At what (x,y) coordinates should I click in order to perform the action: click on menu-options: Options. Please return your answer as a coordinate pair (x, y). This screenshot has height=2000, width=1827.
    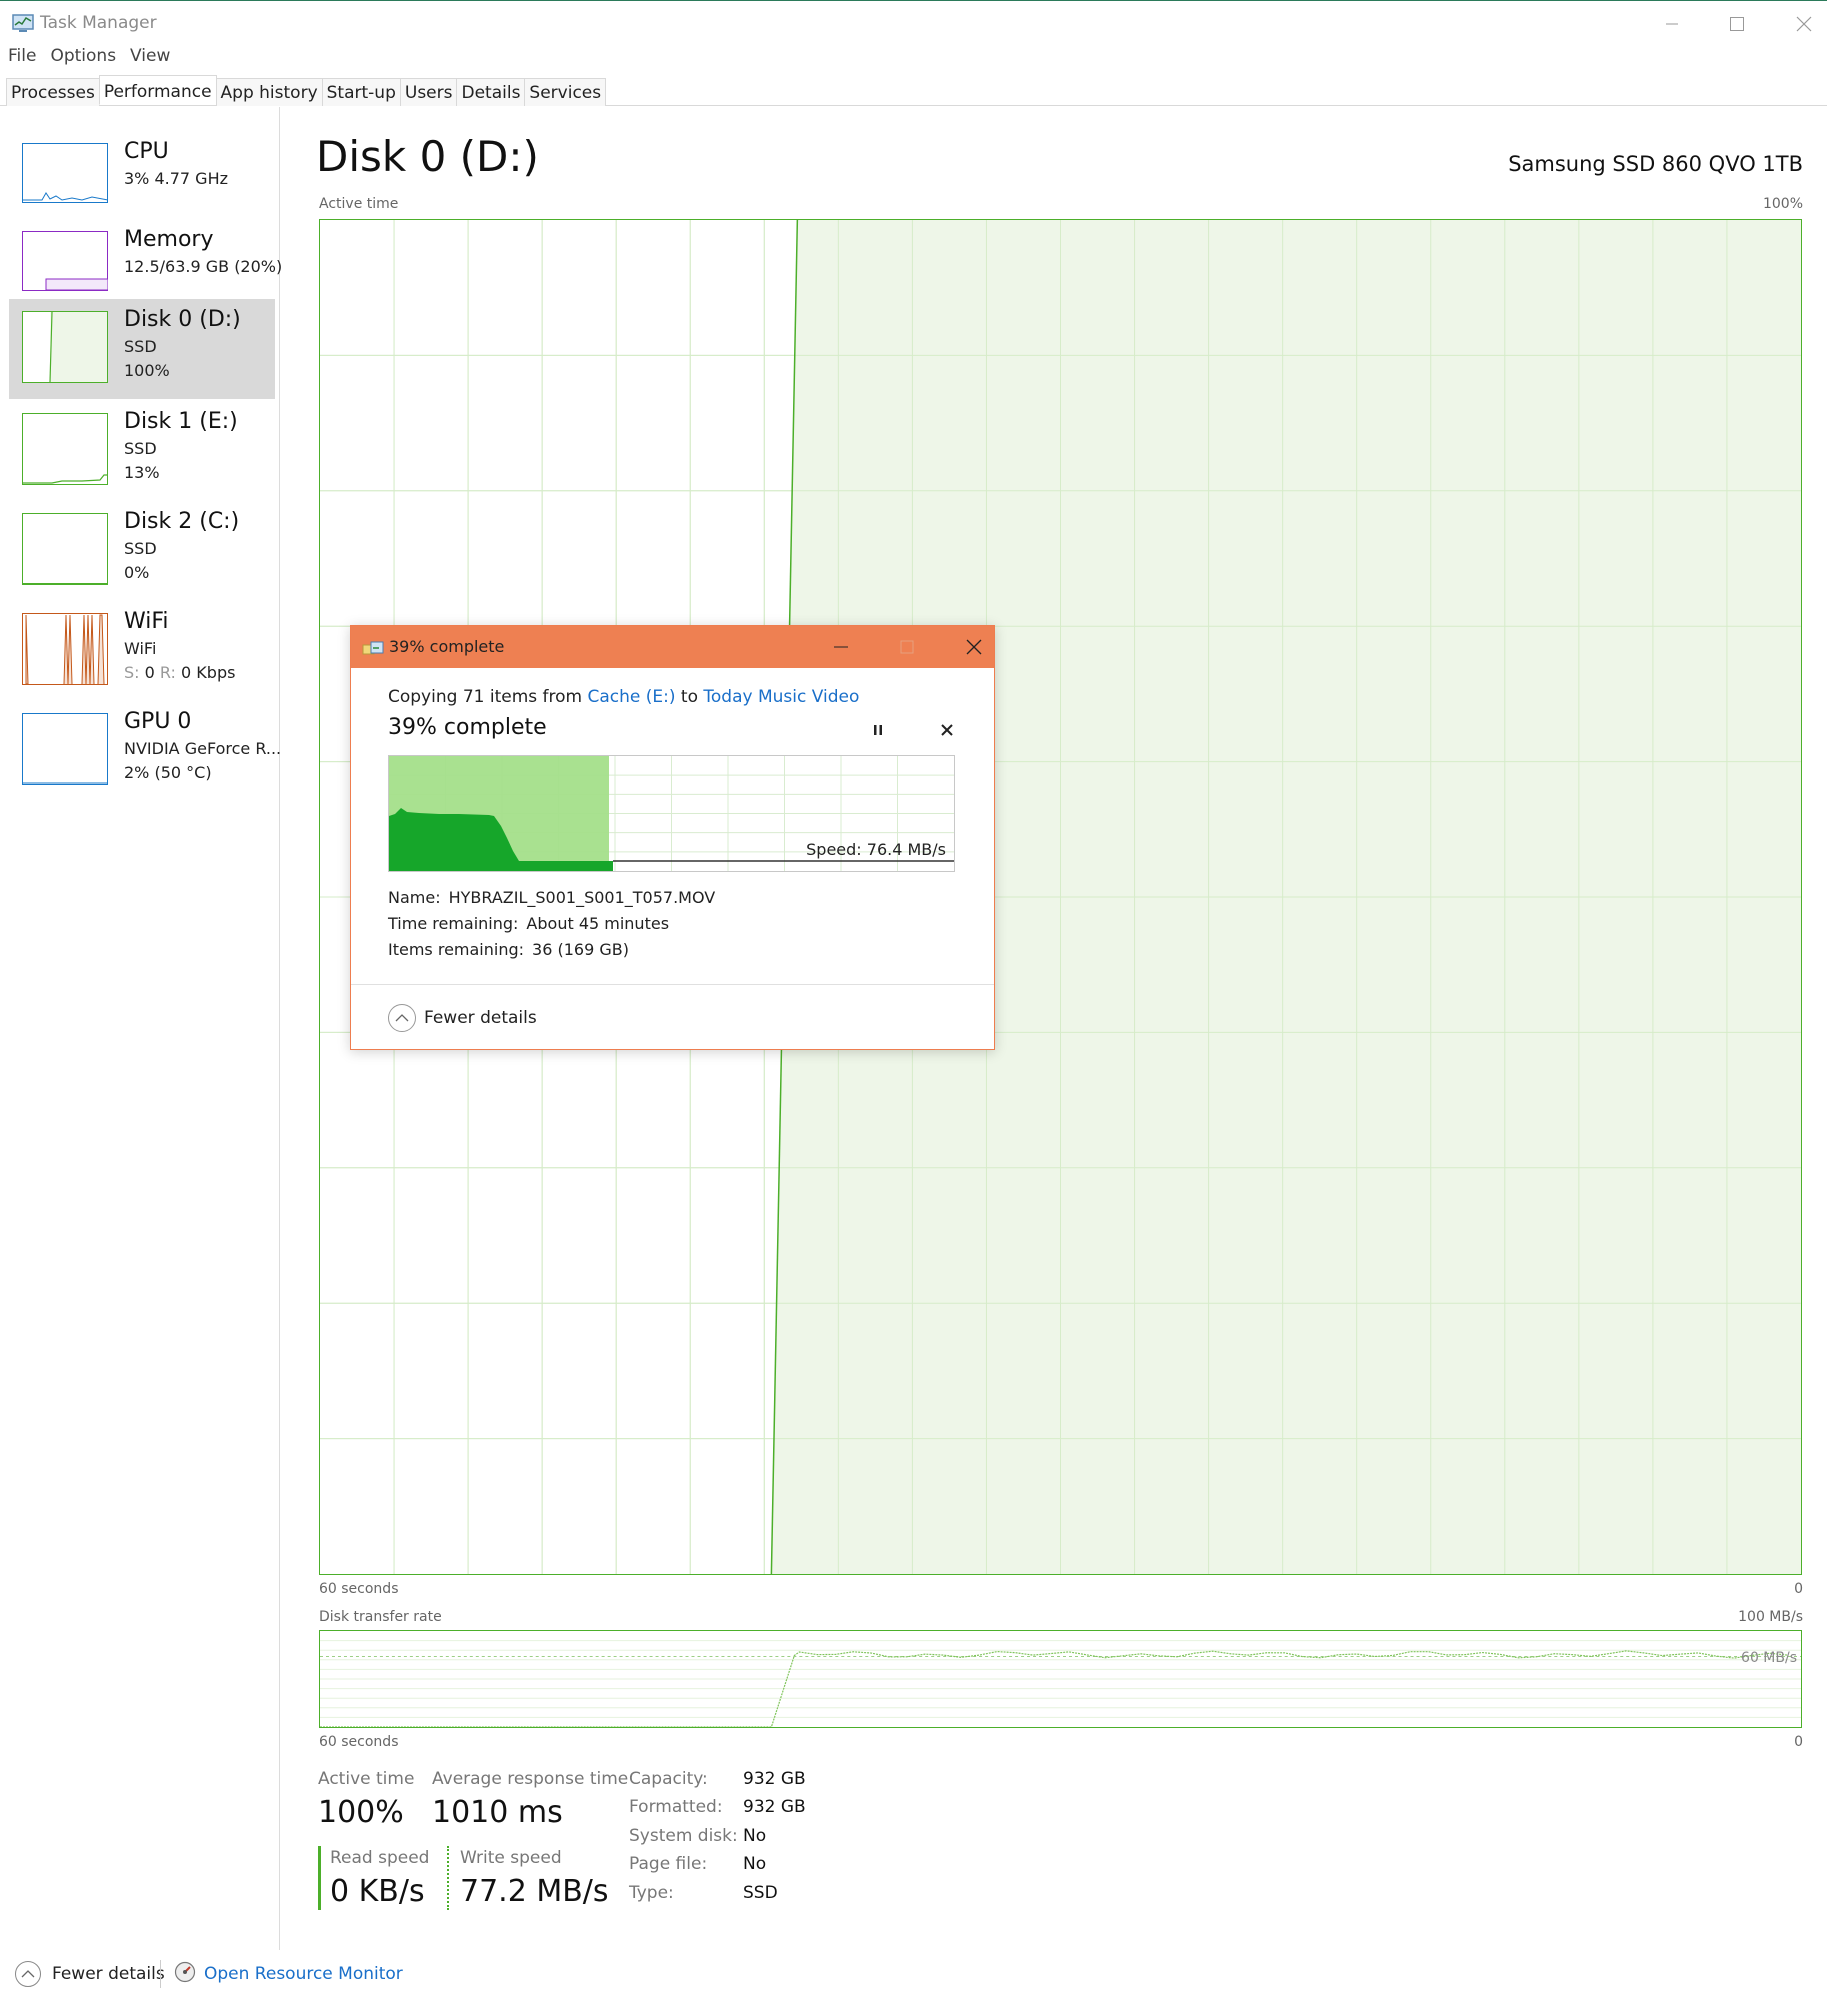
    Looking at the image, I should click on (83, 58).